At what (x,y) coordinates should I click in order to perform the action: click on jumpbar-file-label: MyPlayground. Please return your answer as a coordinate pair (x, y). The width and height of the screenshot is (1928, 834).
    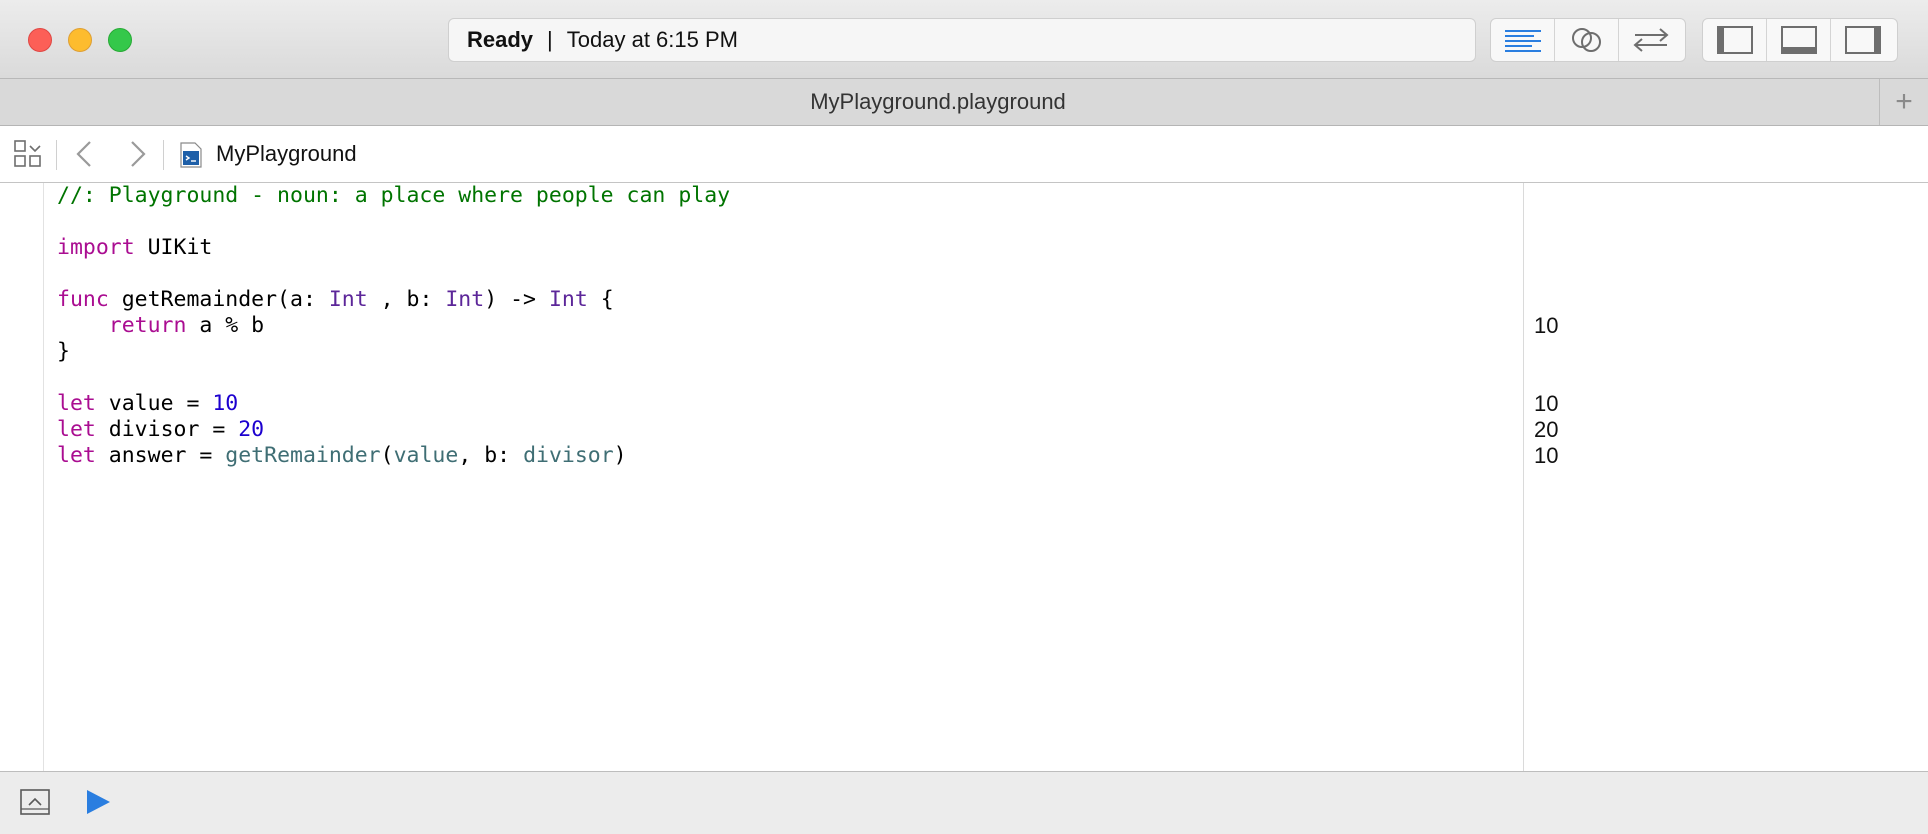
    Looking at the image, I should click on (286, 154).